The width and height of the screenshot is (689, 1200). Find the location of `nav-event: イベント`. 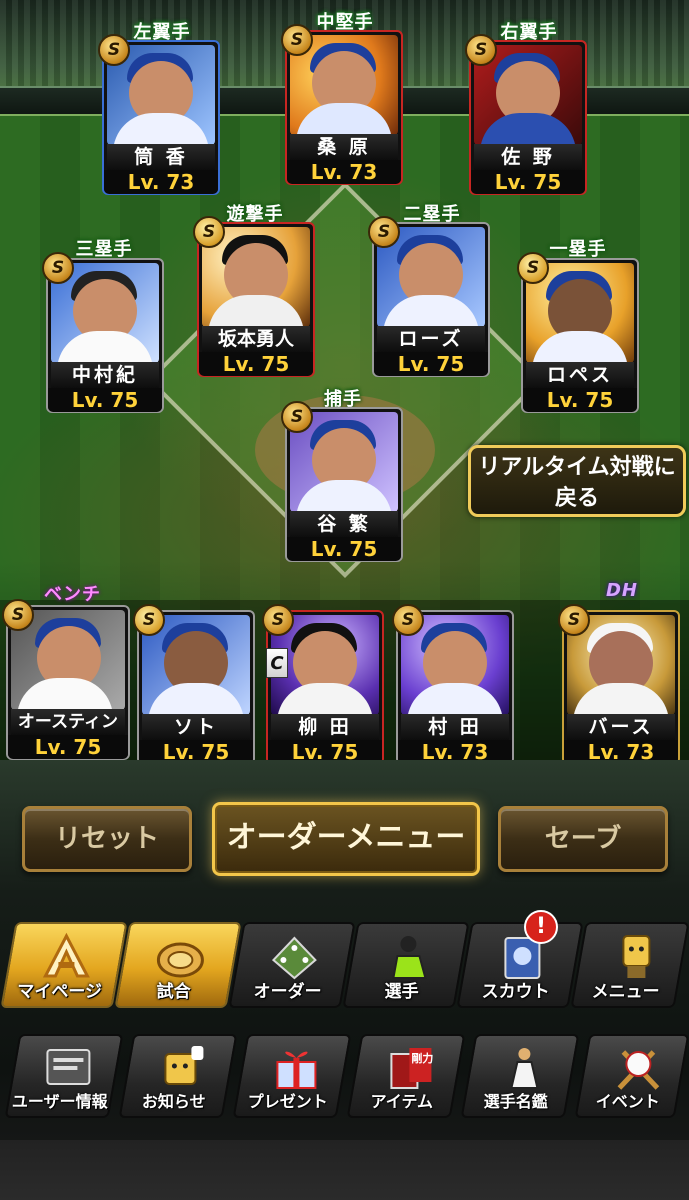

nav-event: イベント is located at coordinates (631, 1076).